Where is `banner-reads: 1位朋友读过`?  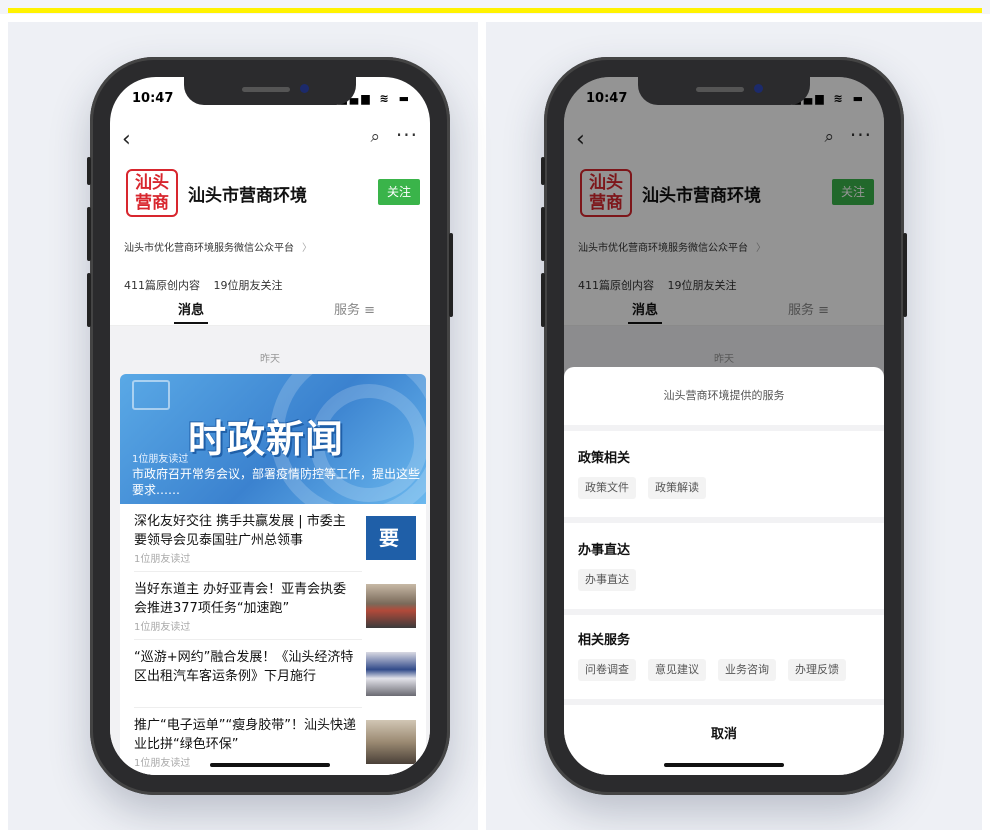
banner-reads: 1位朋友读过 is located at coordinates (160, 459).